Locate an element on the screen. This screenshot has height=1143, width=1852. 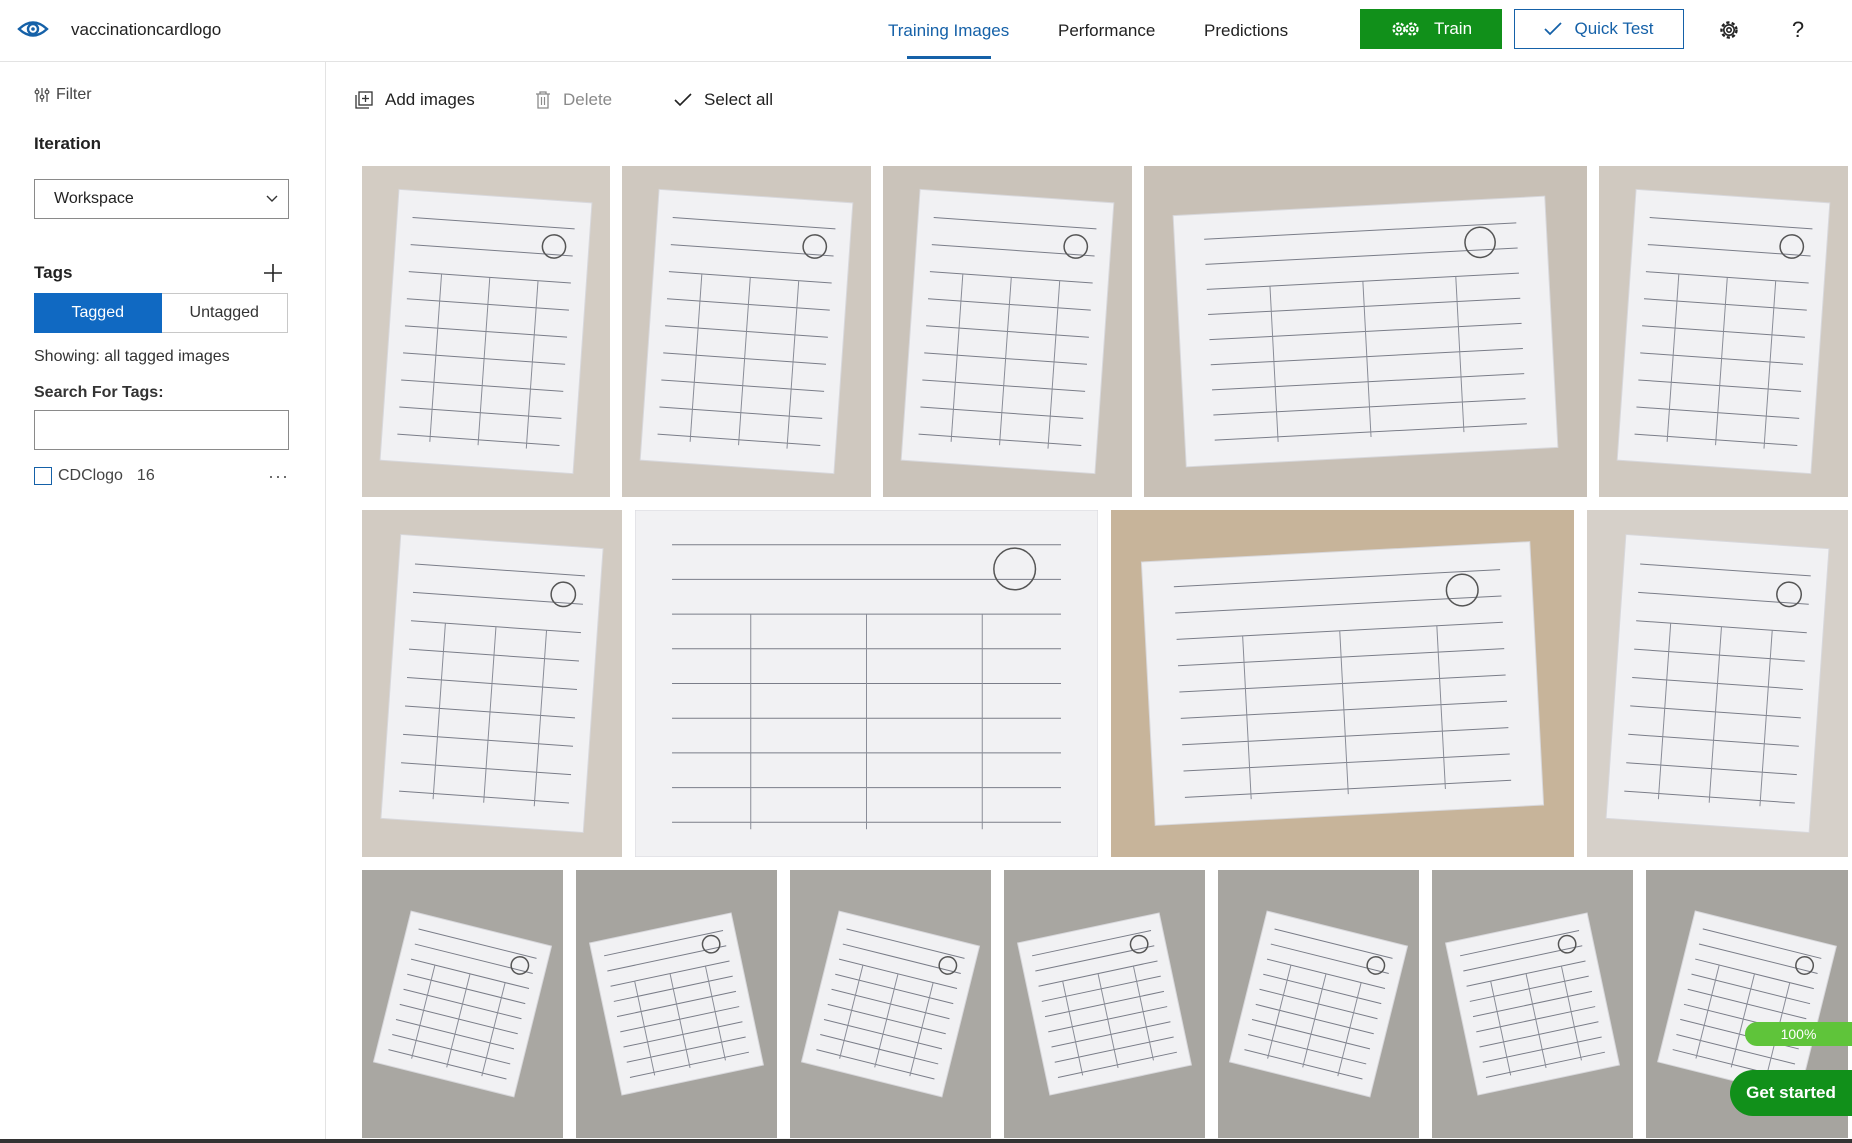
get-started-button: Get started is located at coordinates (1791, 1093).